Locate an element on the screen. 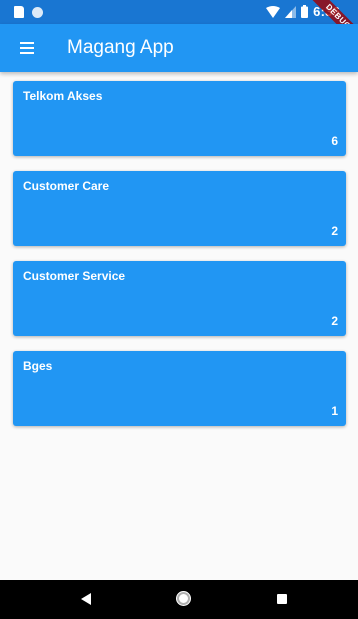 The width and height of the screenshot is (358, 619). home-icon is located at coordinates (183, 598).